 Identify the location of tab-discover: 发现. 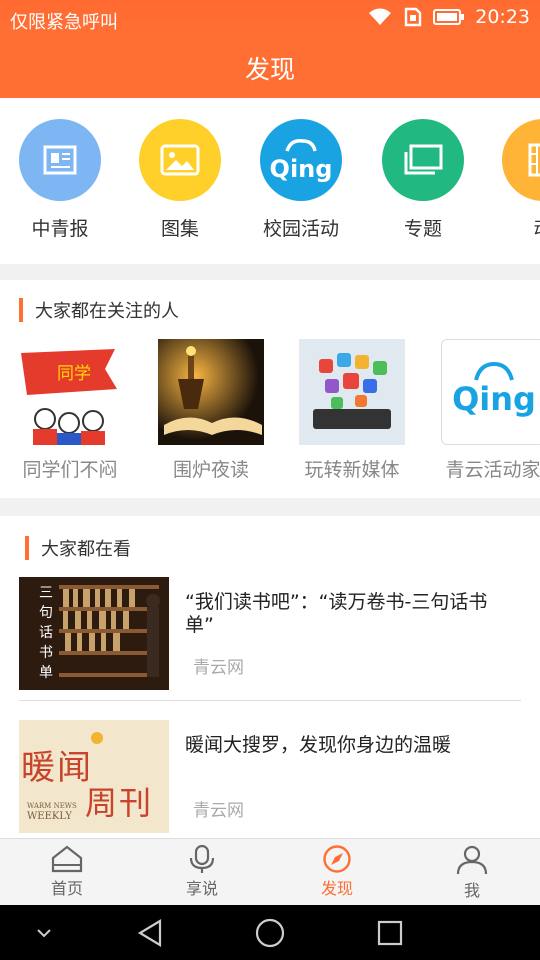
(337, 872).